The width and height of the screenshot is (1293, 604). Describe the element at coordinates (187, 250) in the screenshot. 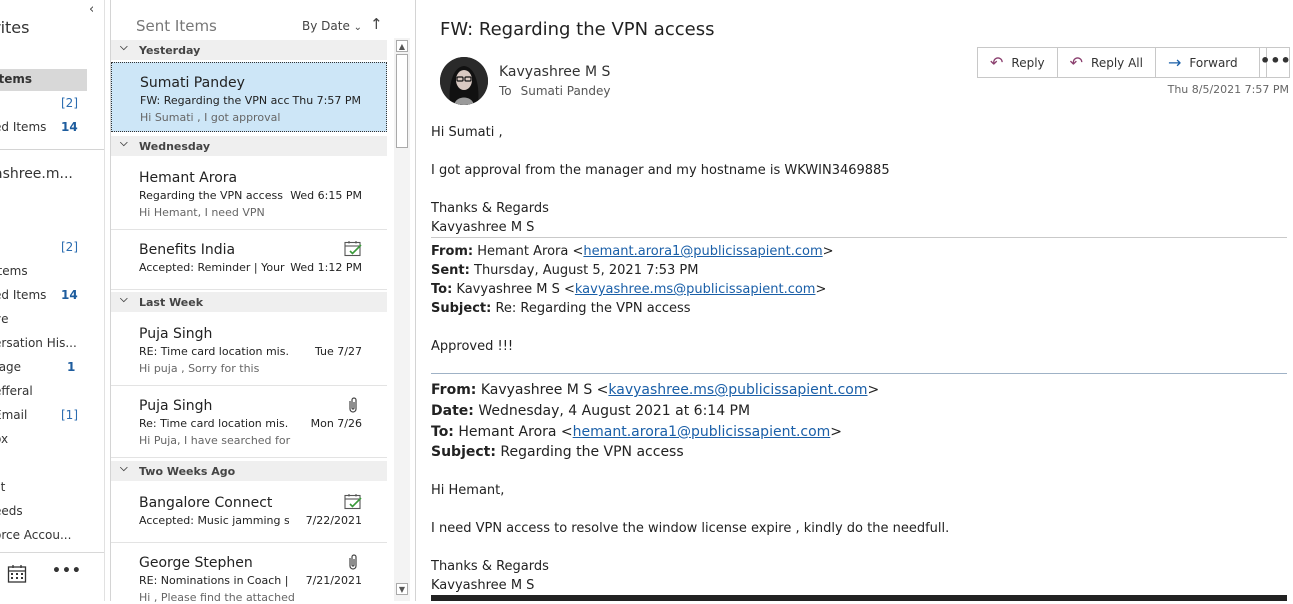

I see `sender: Benefits India` at that location.